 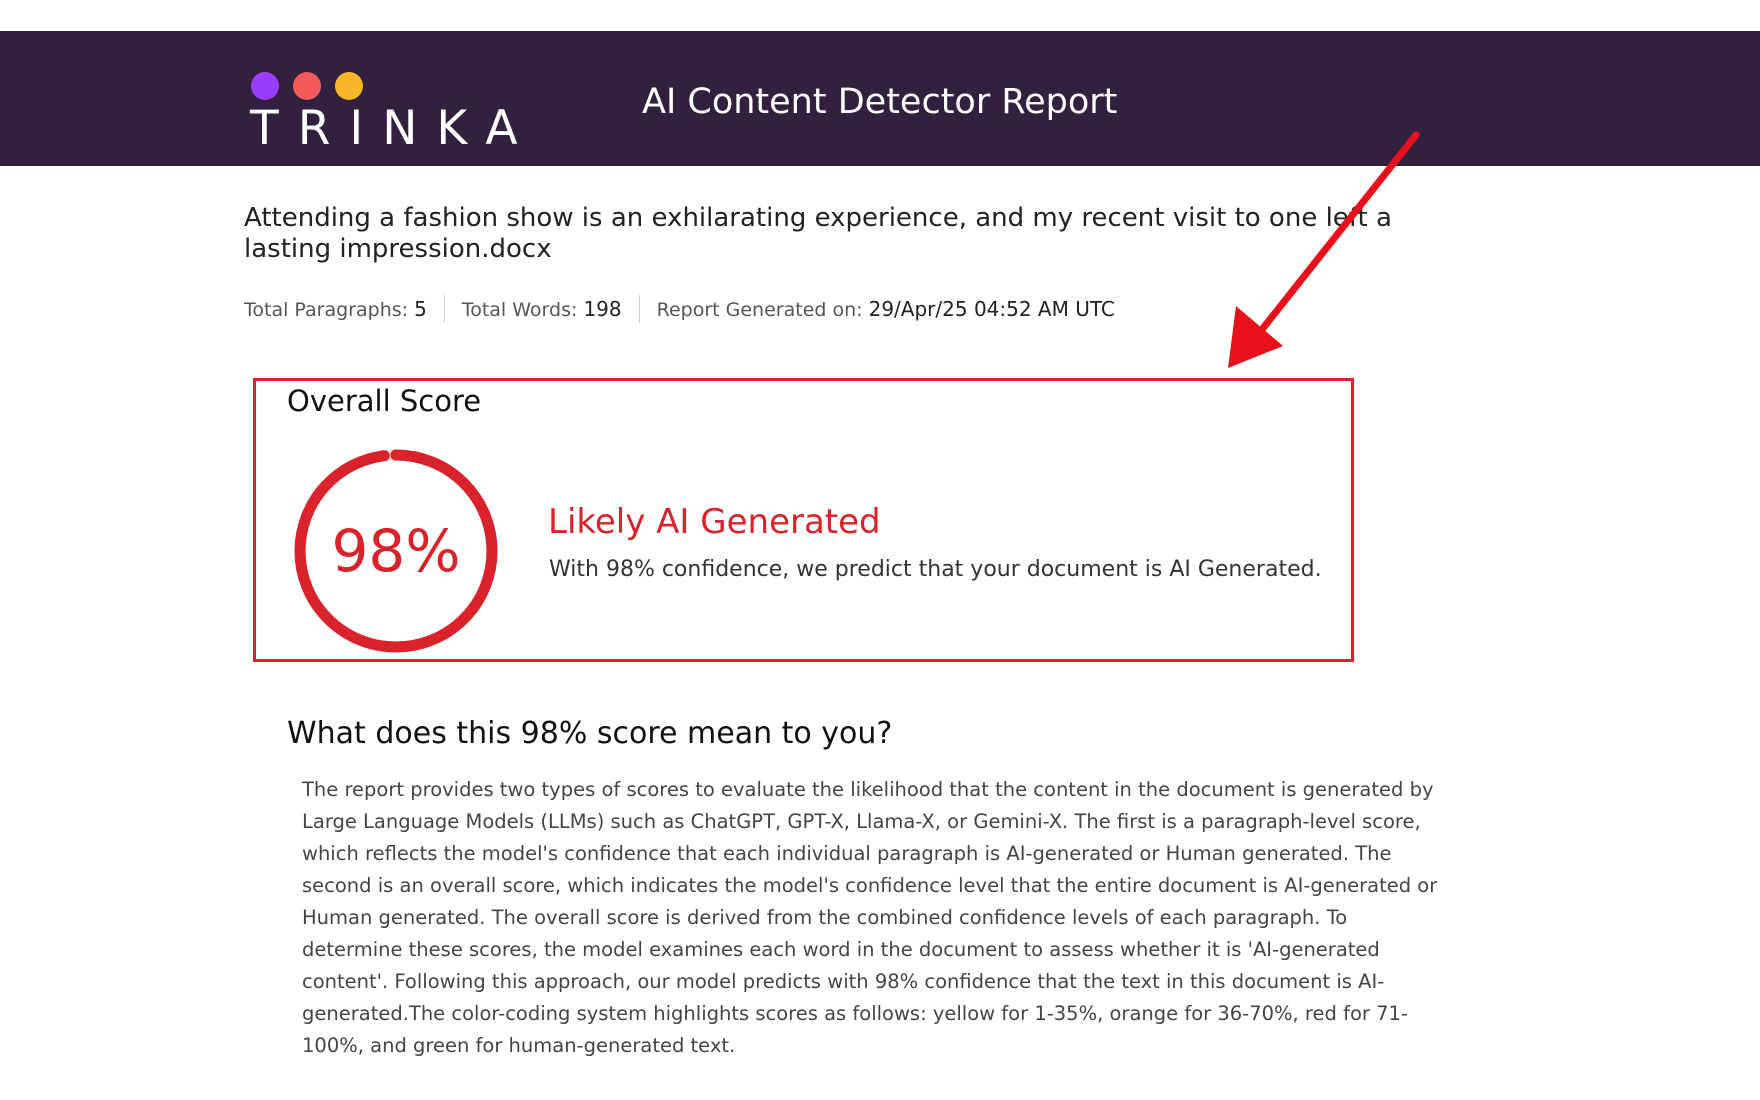 I want to click on meta-paragraphs: Total Paragraphs: 5, so click(x=335, y=309).